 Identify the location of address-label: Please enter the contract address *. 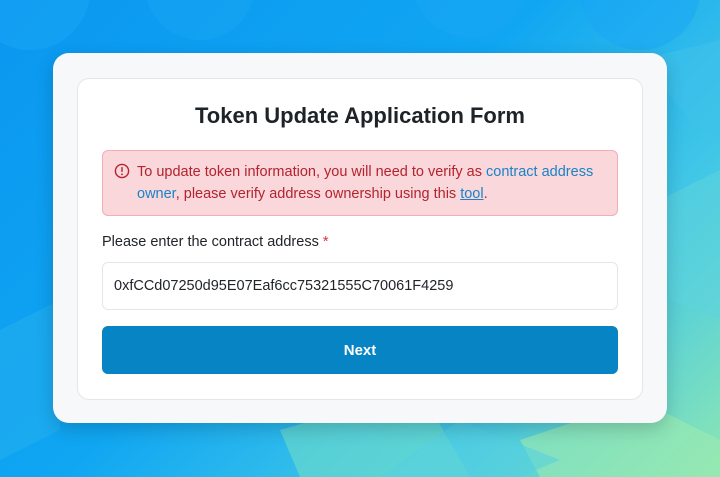
(215, 242).